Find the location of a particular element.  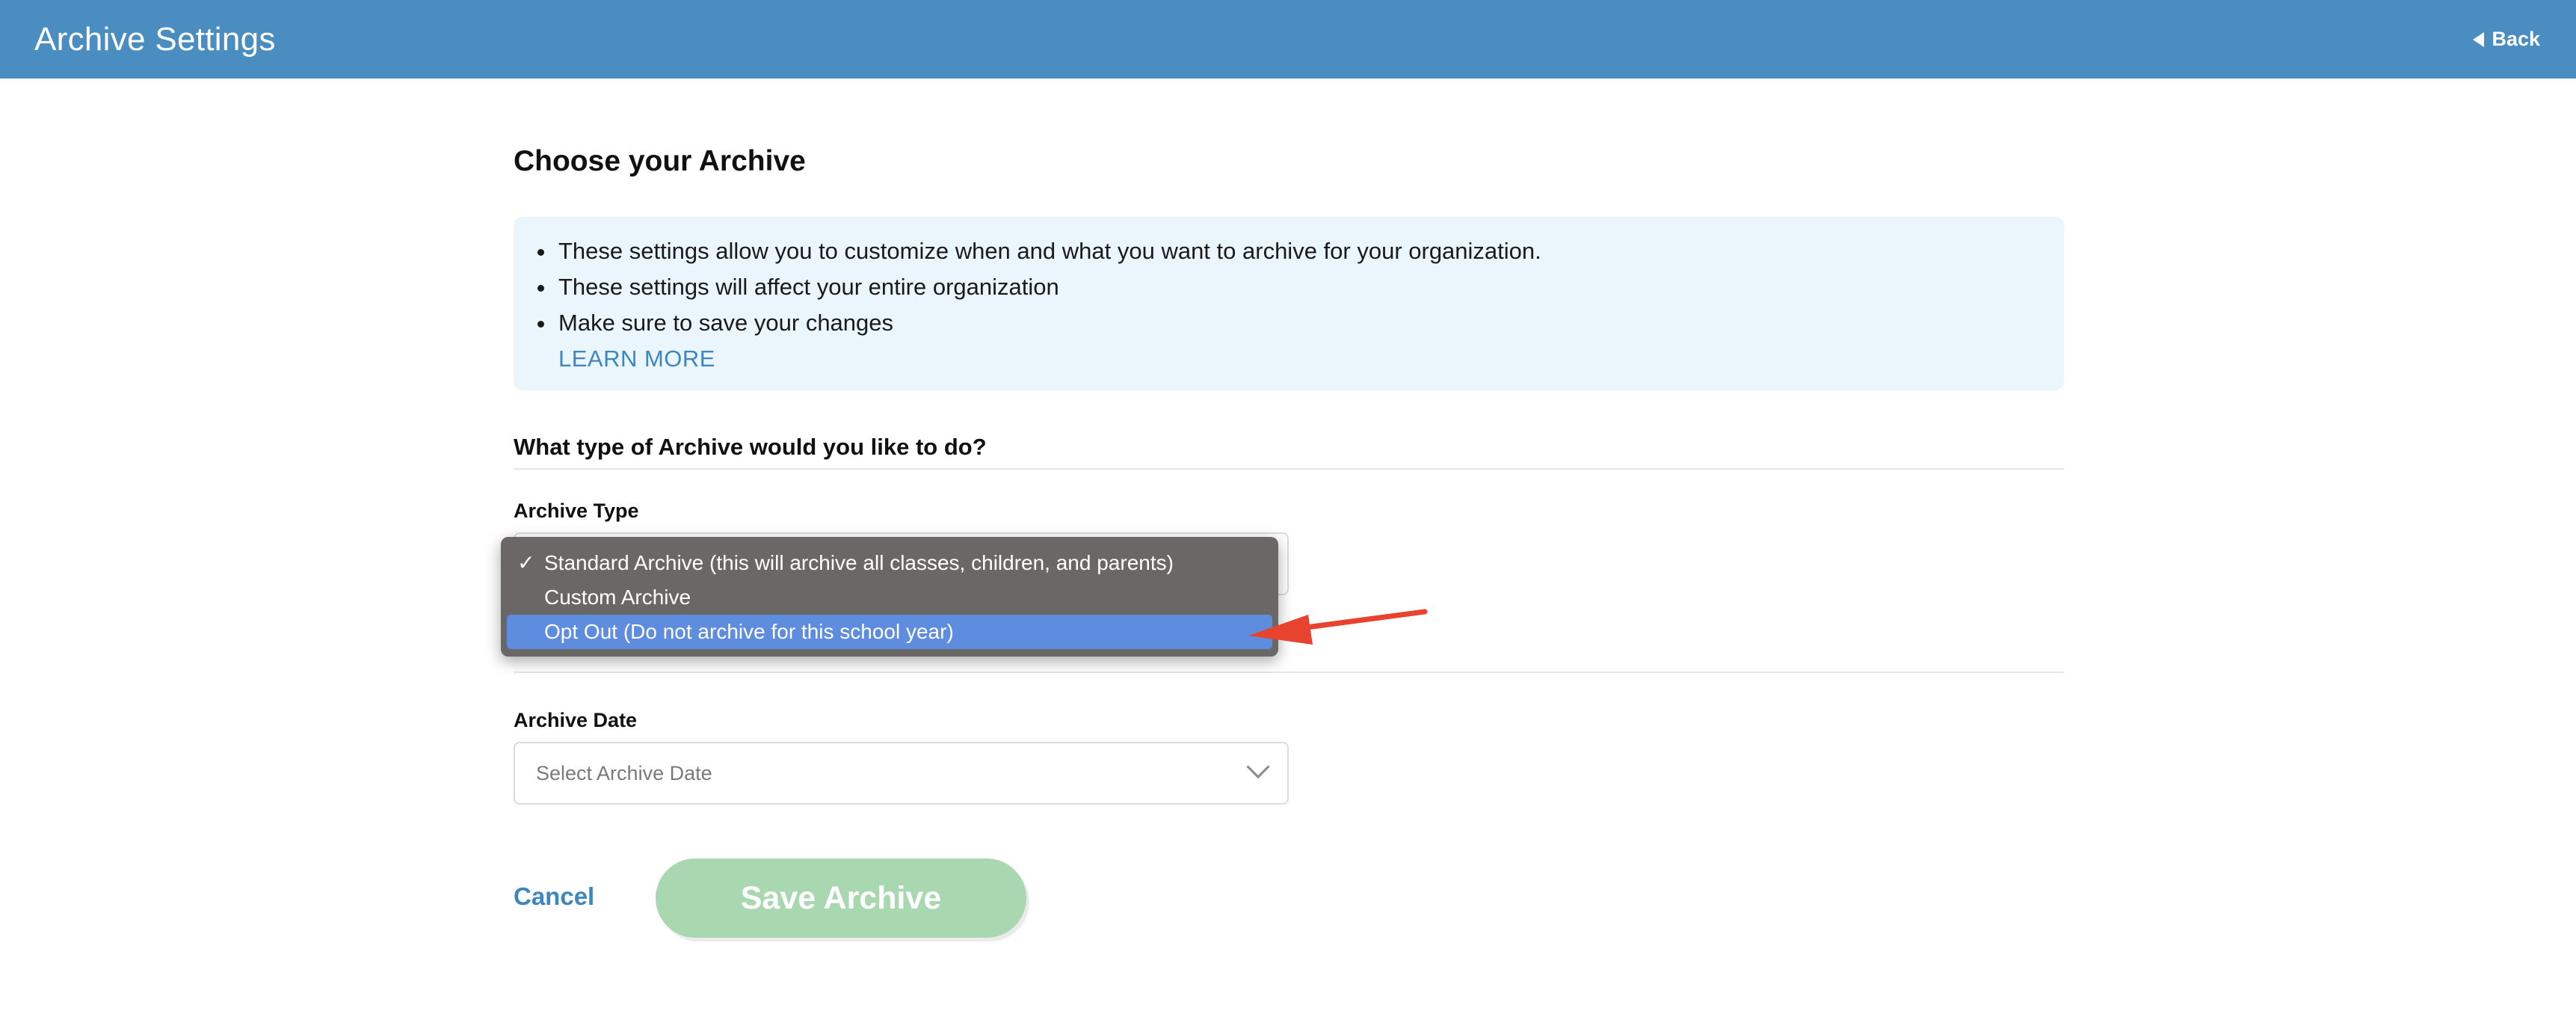

back-arrow-icon is located at coordinates (2479, 39).